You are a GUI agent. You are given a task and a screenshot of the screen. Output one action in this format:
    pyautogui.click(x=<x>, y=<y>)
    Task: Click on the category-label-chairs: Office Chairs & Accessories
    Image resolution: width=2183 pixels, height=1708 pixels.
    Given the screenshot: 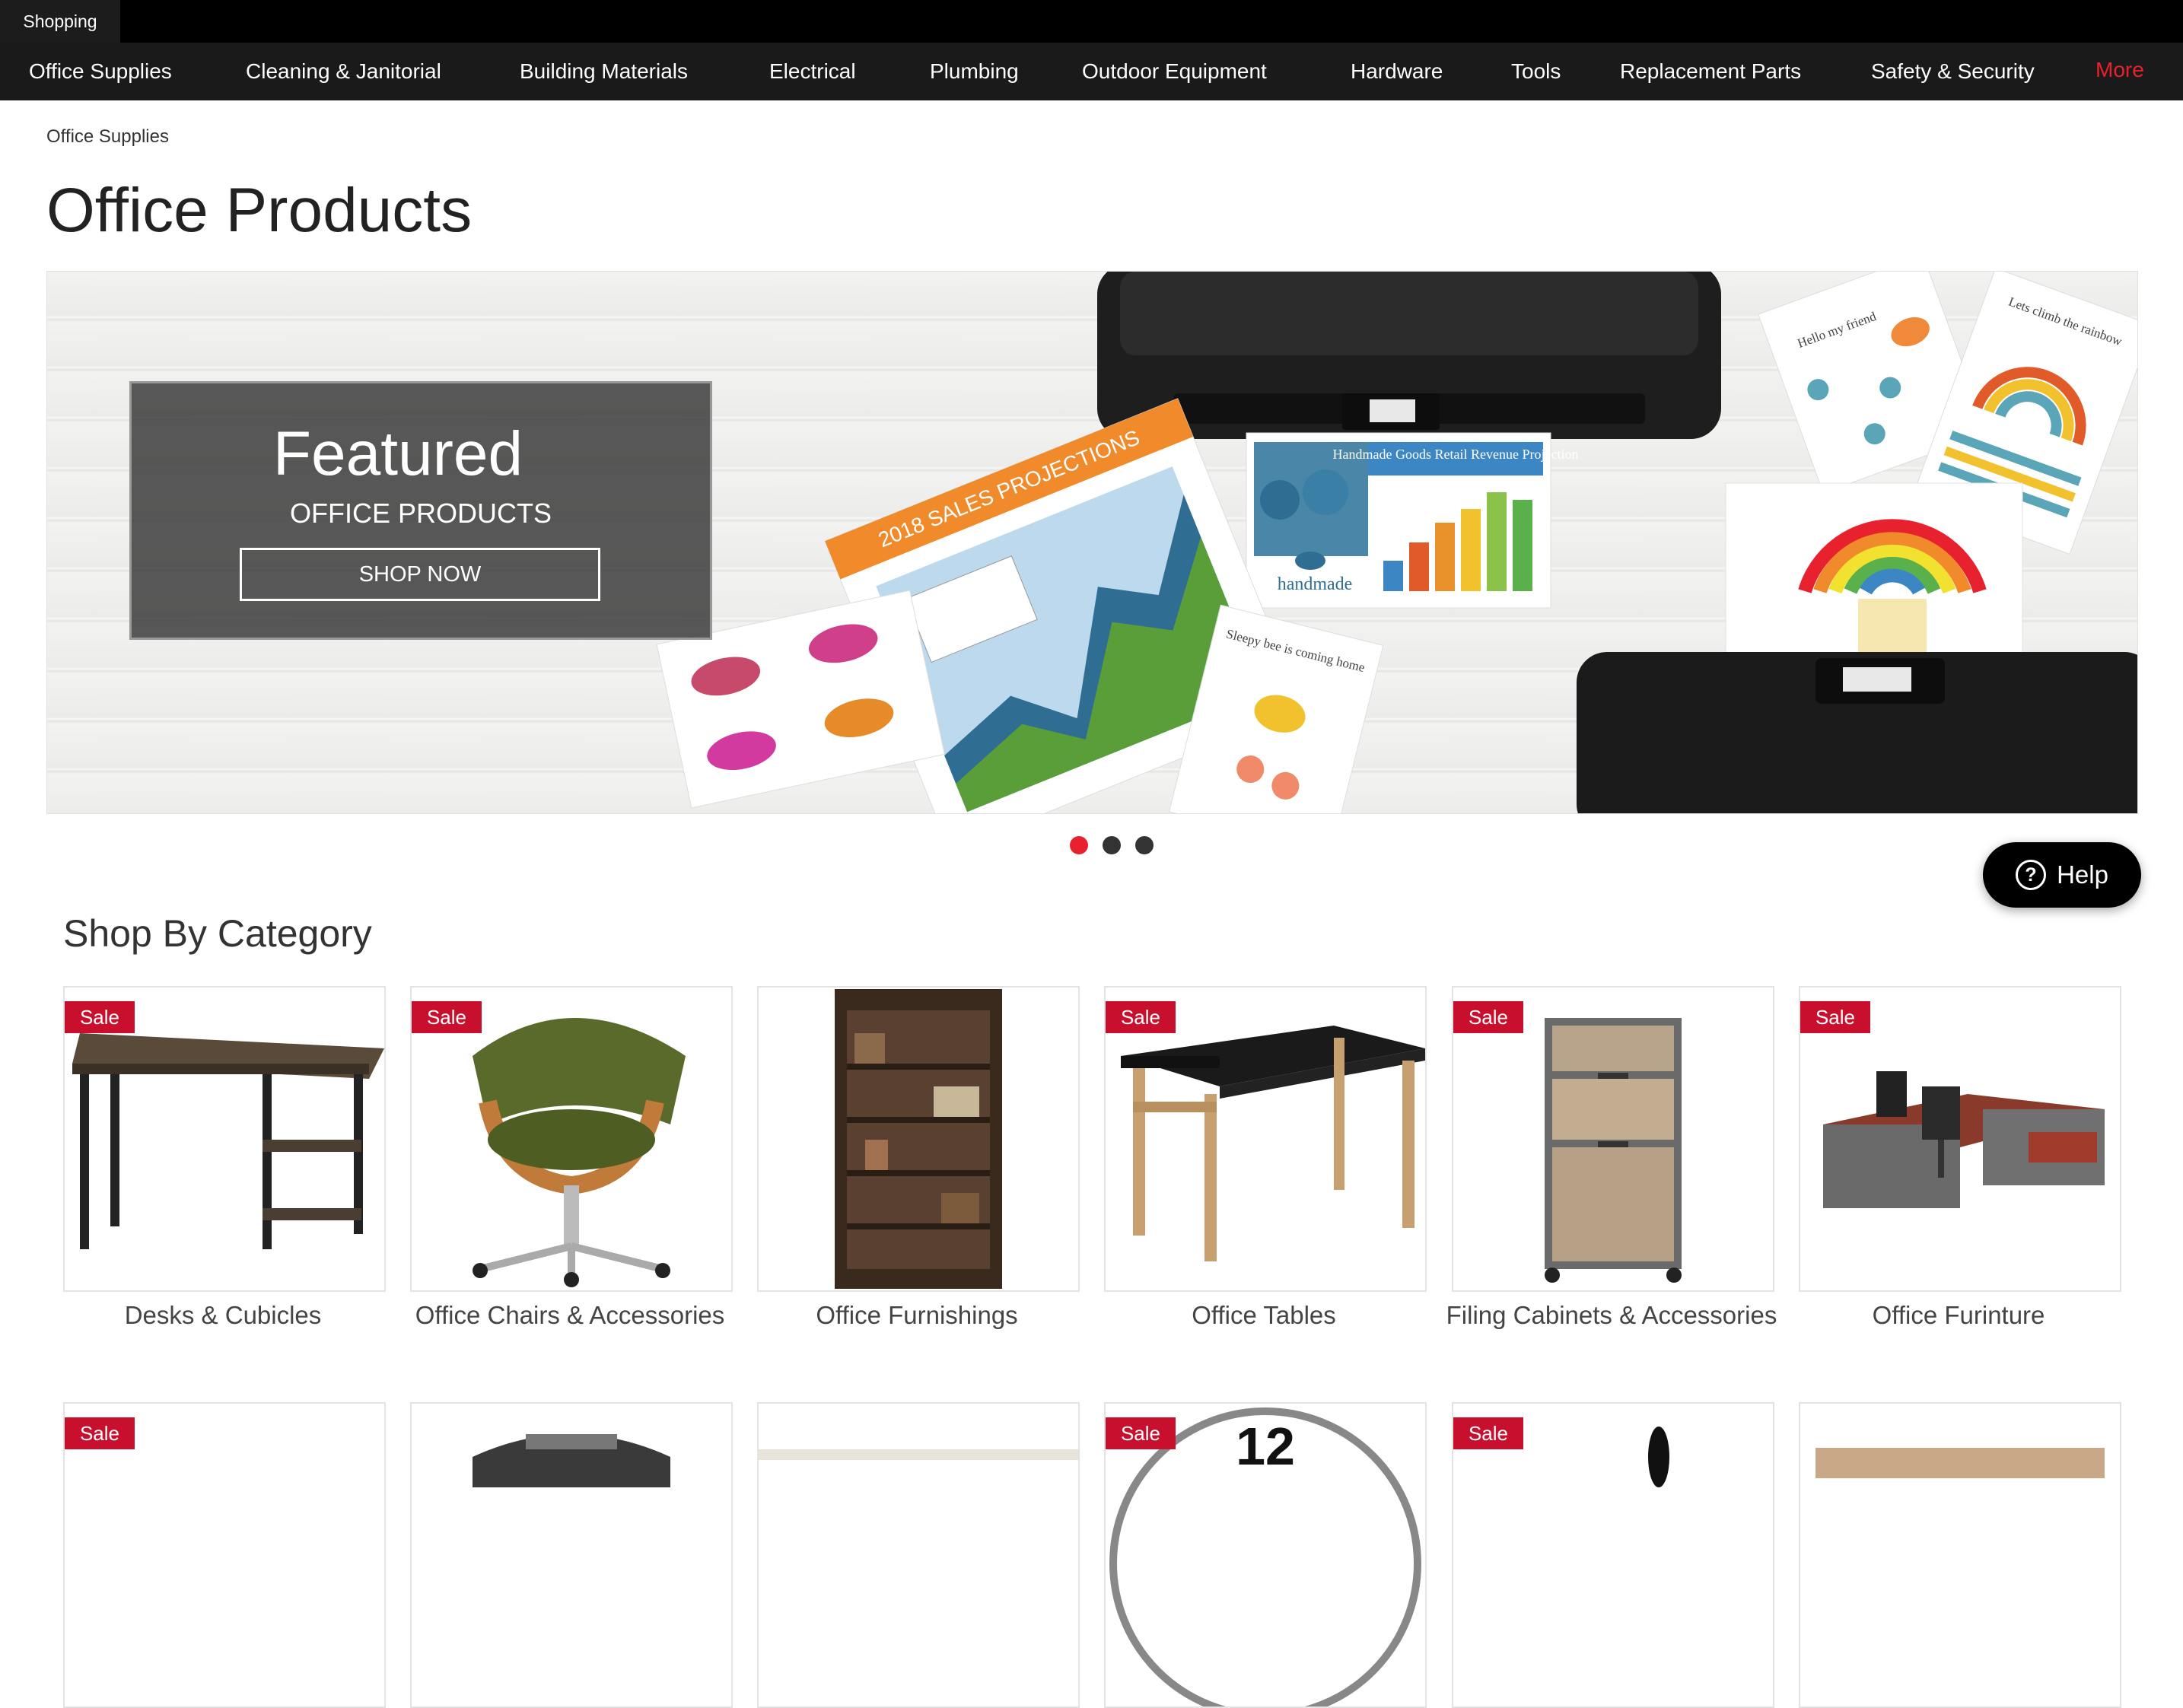 What is the action you would take?
    pyautogui.click(x=570, y=1315)
    